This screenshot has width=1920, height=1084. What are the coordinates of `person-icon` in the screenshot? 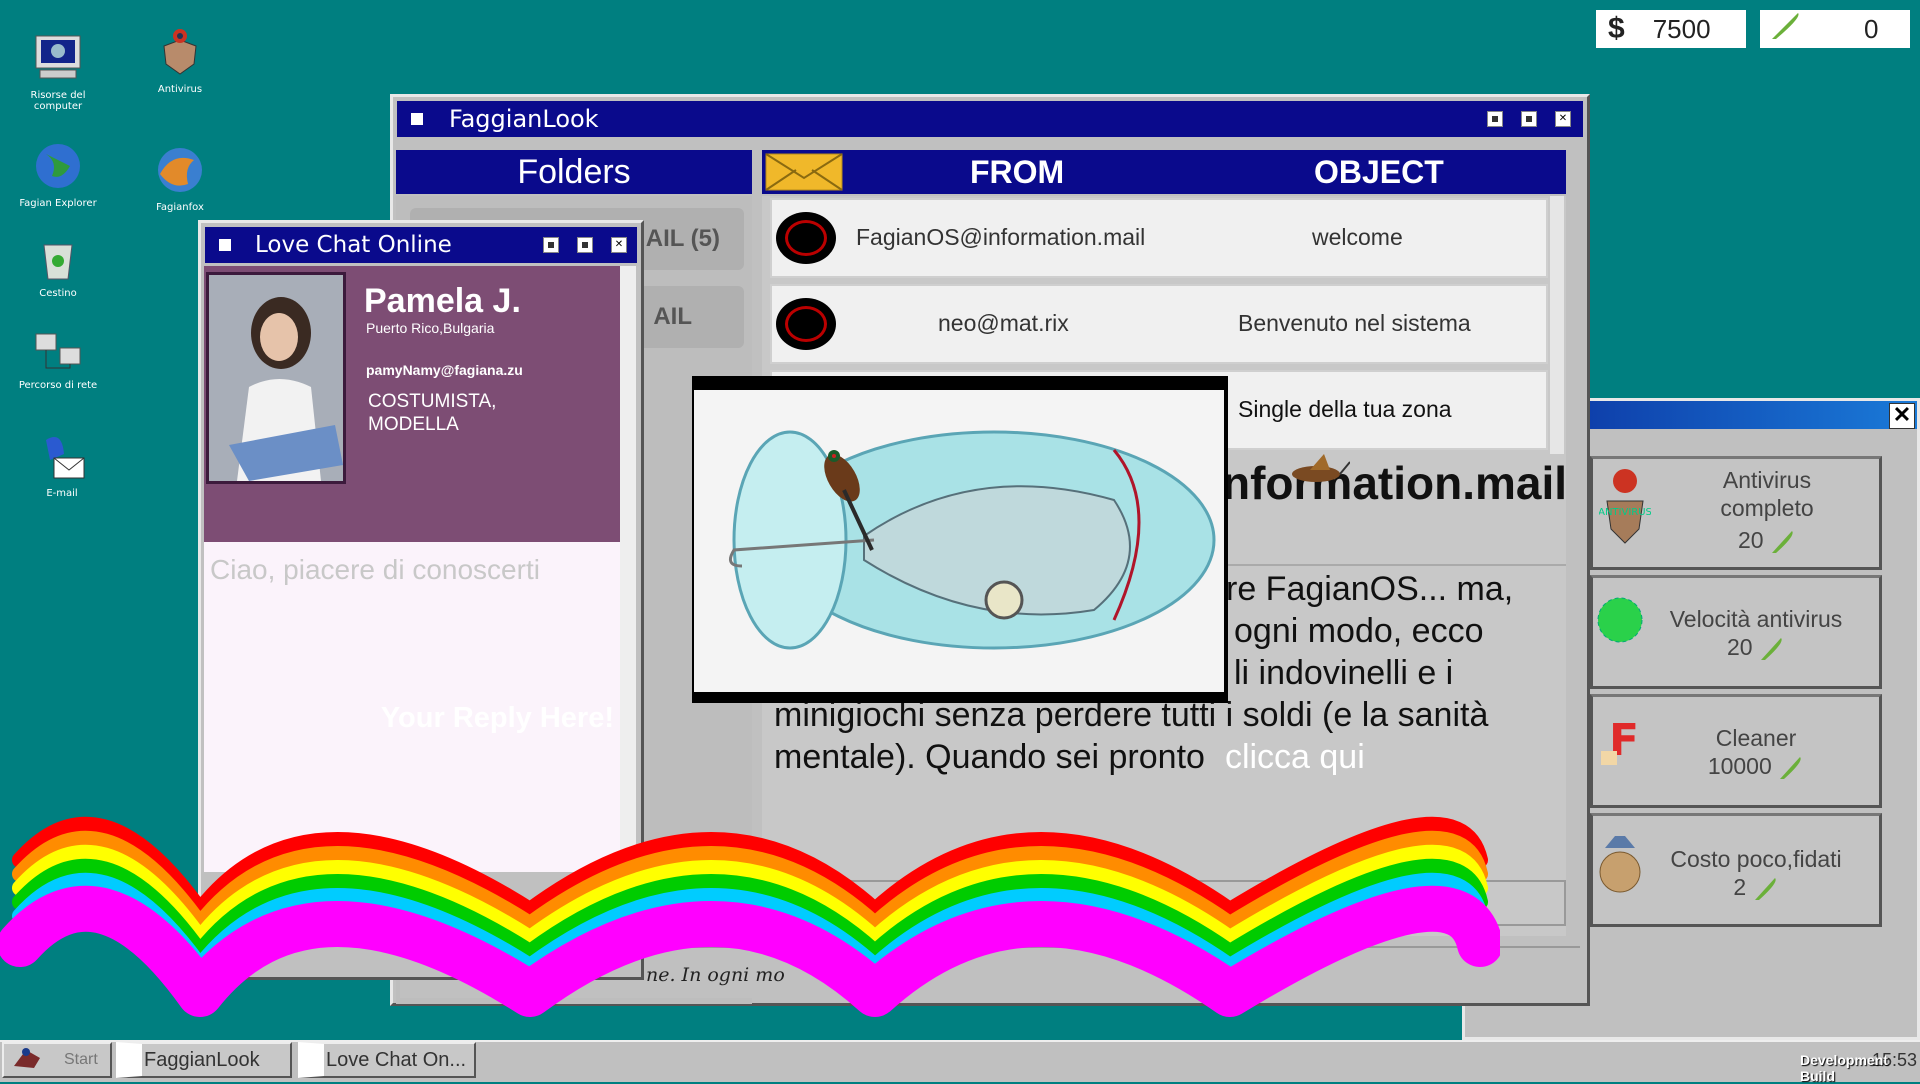 It's located at (276, 378).